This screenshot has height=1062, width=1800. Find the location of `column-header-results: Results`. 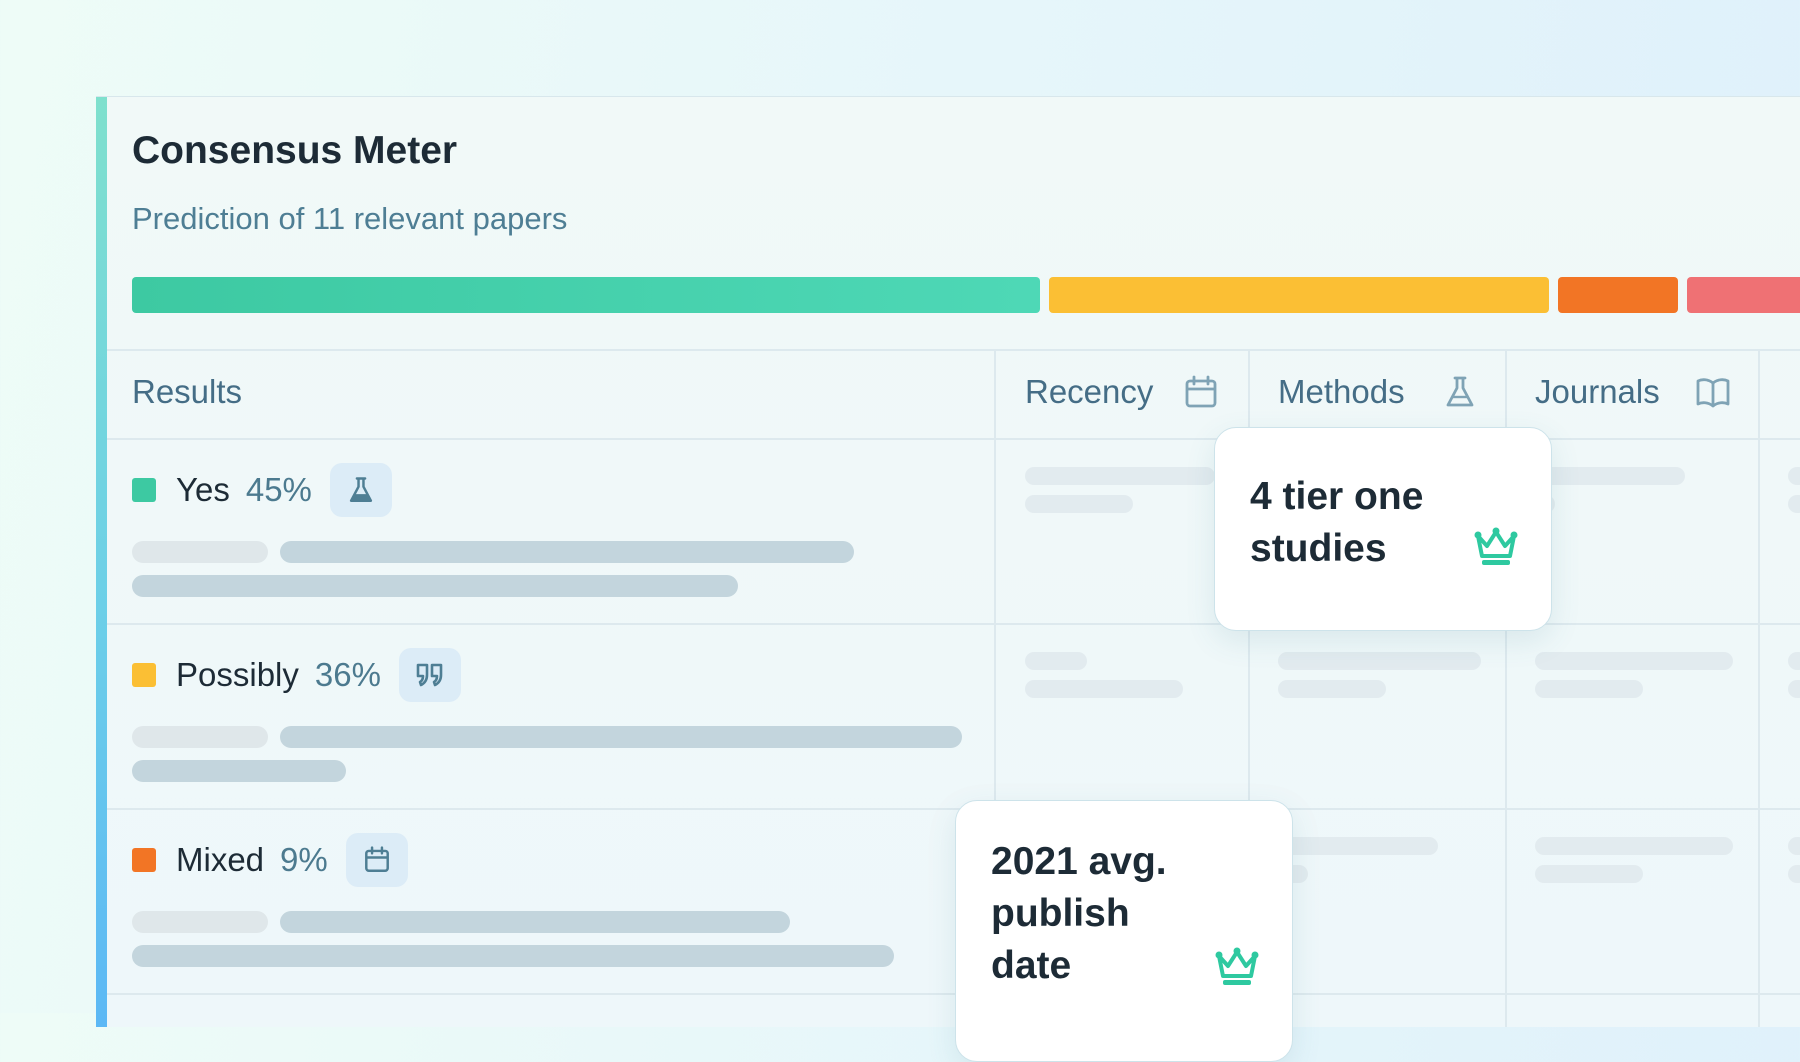

column-header-results: Results is located at coordinates (187, 392).